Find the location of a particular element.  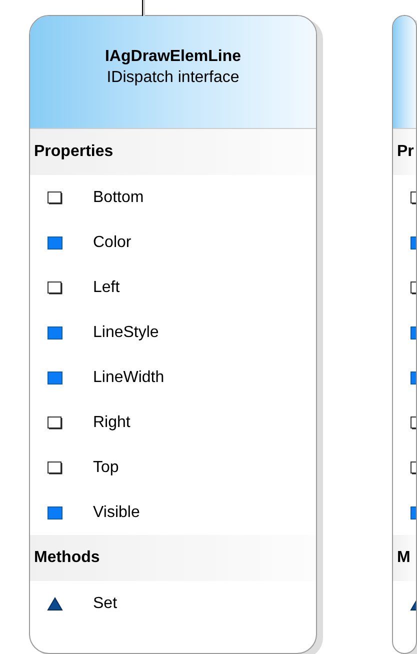

triangle-icon is located at coordinates (55, 603).